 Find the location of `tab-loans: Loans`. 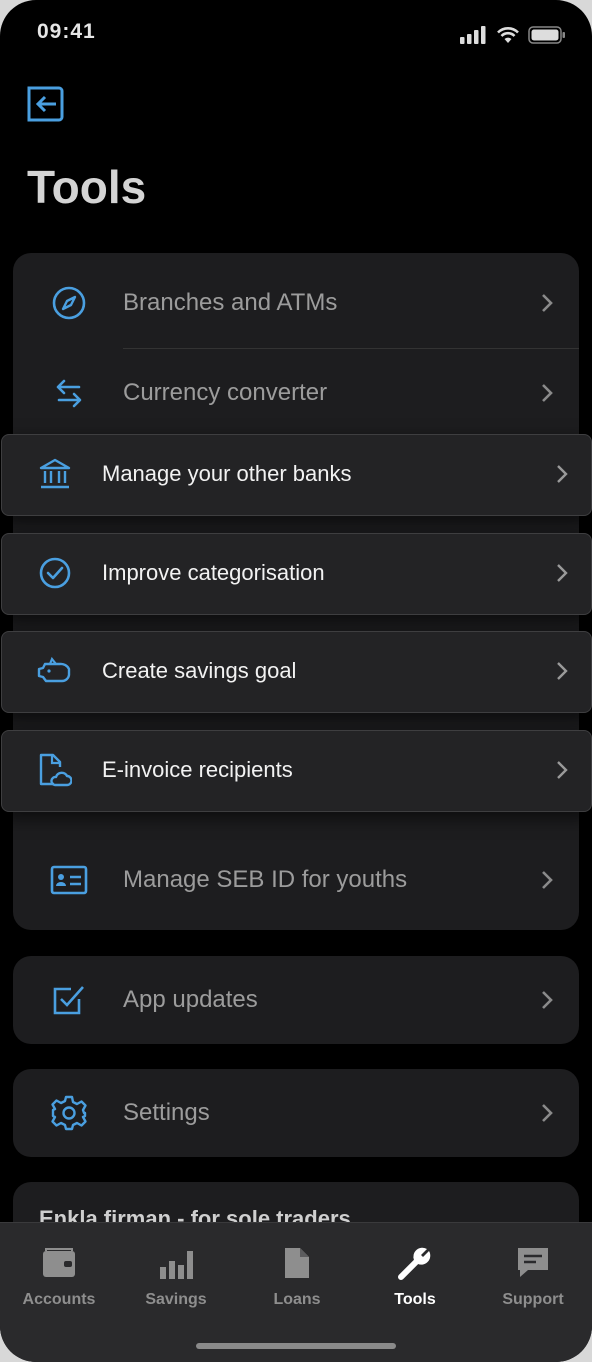

tab-loans: Loans is located at coordinates (297, 1277).